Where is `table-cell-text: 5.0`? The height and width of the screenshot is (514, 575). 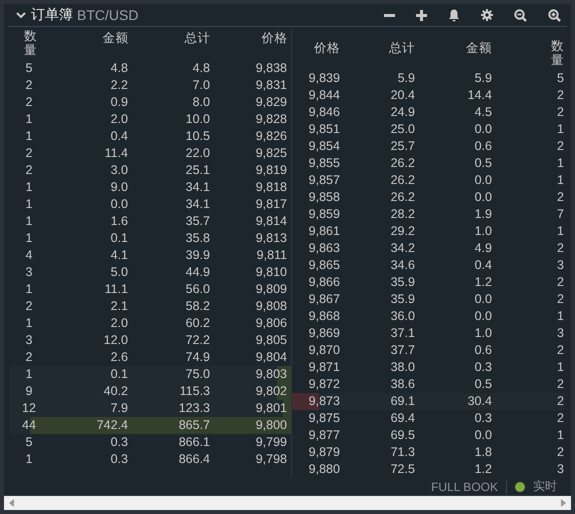 table-cell-text: 5.0 is located at coordinates (119, 272).